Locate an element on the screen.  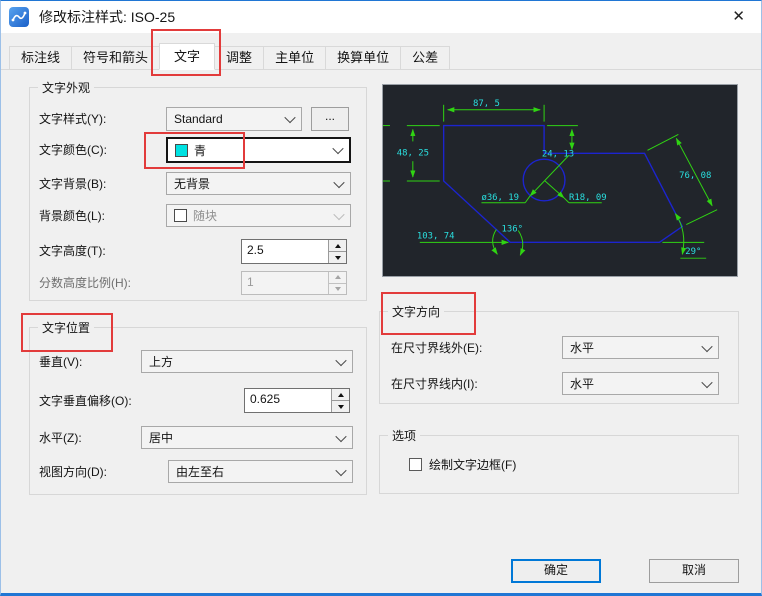
draw-frame-label: 绘制文字边框(F) is located at coordinates (473, 465).